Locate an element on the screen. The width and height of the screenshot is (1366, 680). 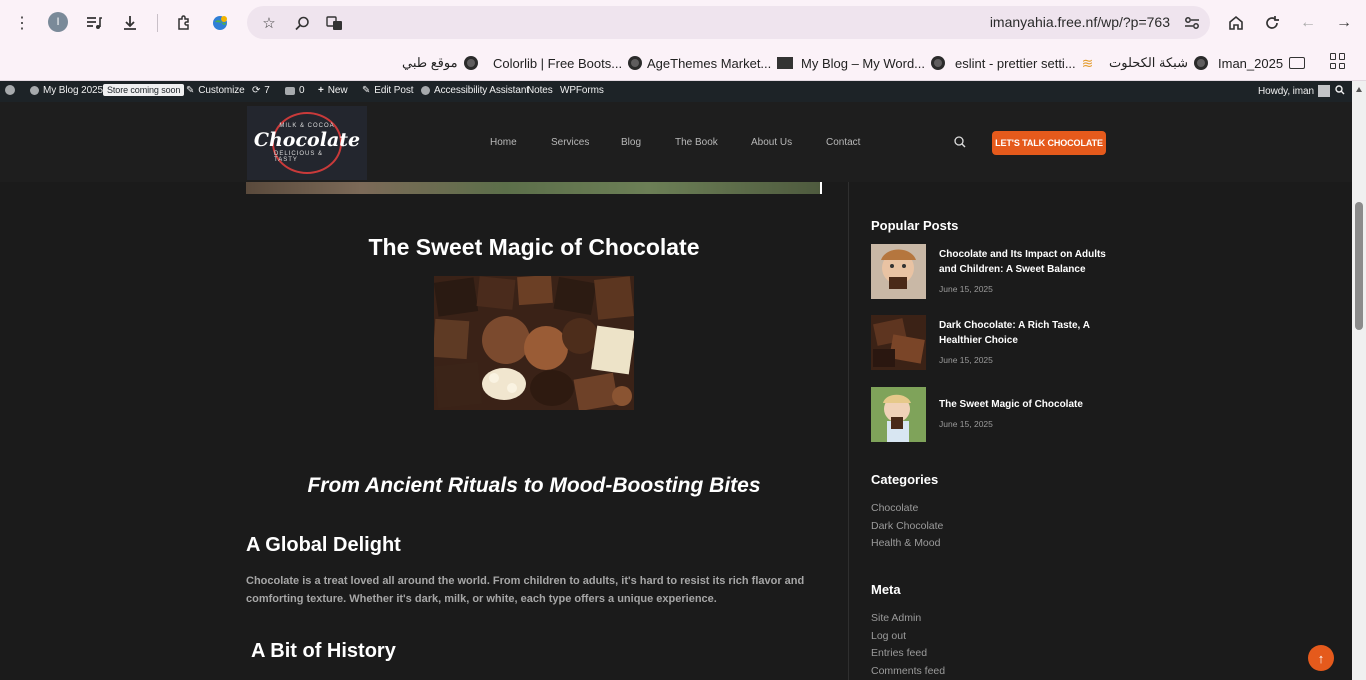
bookmark-item: eslint - prettier setti... ≋ is located at coordinates (1024, 63).